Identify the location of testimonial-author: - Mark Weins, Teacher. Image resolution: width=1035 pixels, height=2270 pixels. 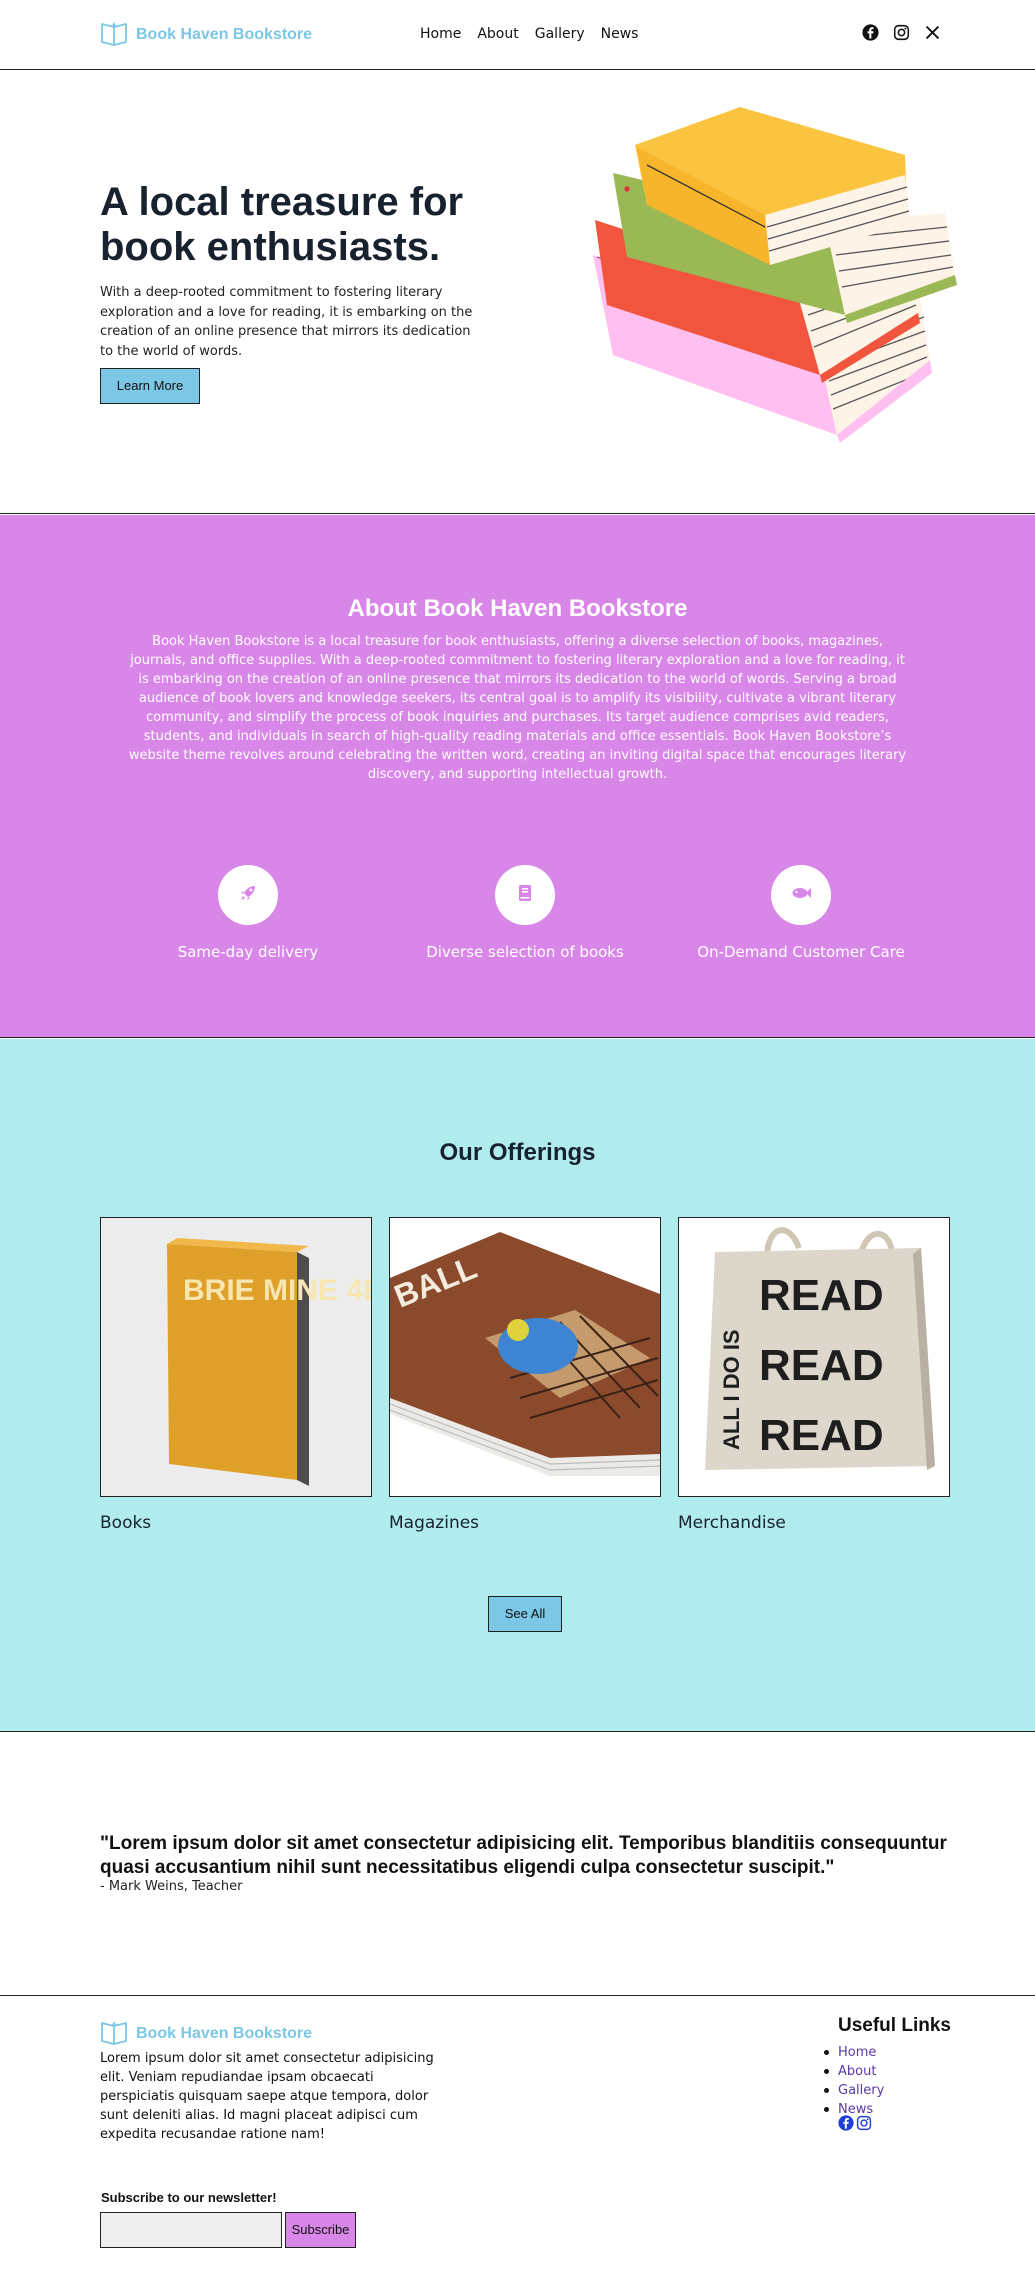
(171, 1886).